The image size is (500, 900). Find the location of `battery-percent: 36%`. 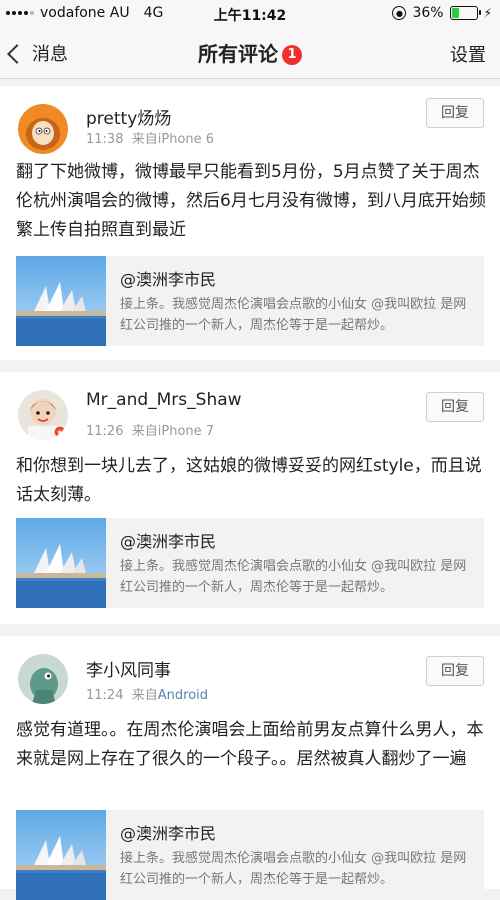

battery-percent: 36% is located at coordinates (428, 13).